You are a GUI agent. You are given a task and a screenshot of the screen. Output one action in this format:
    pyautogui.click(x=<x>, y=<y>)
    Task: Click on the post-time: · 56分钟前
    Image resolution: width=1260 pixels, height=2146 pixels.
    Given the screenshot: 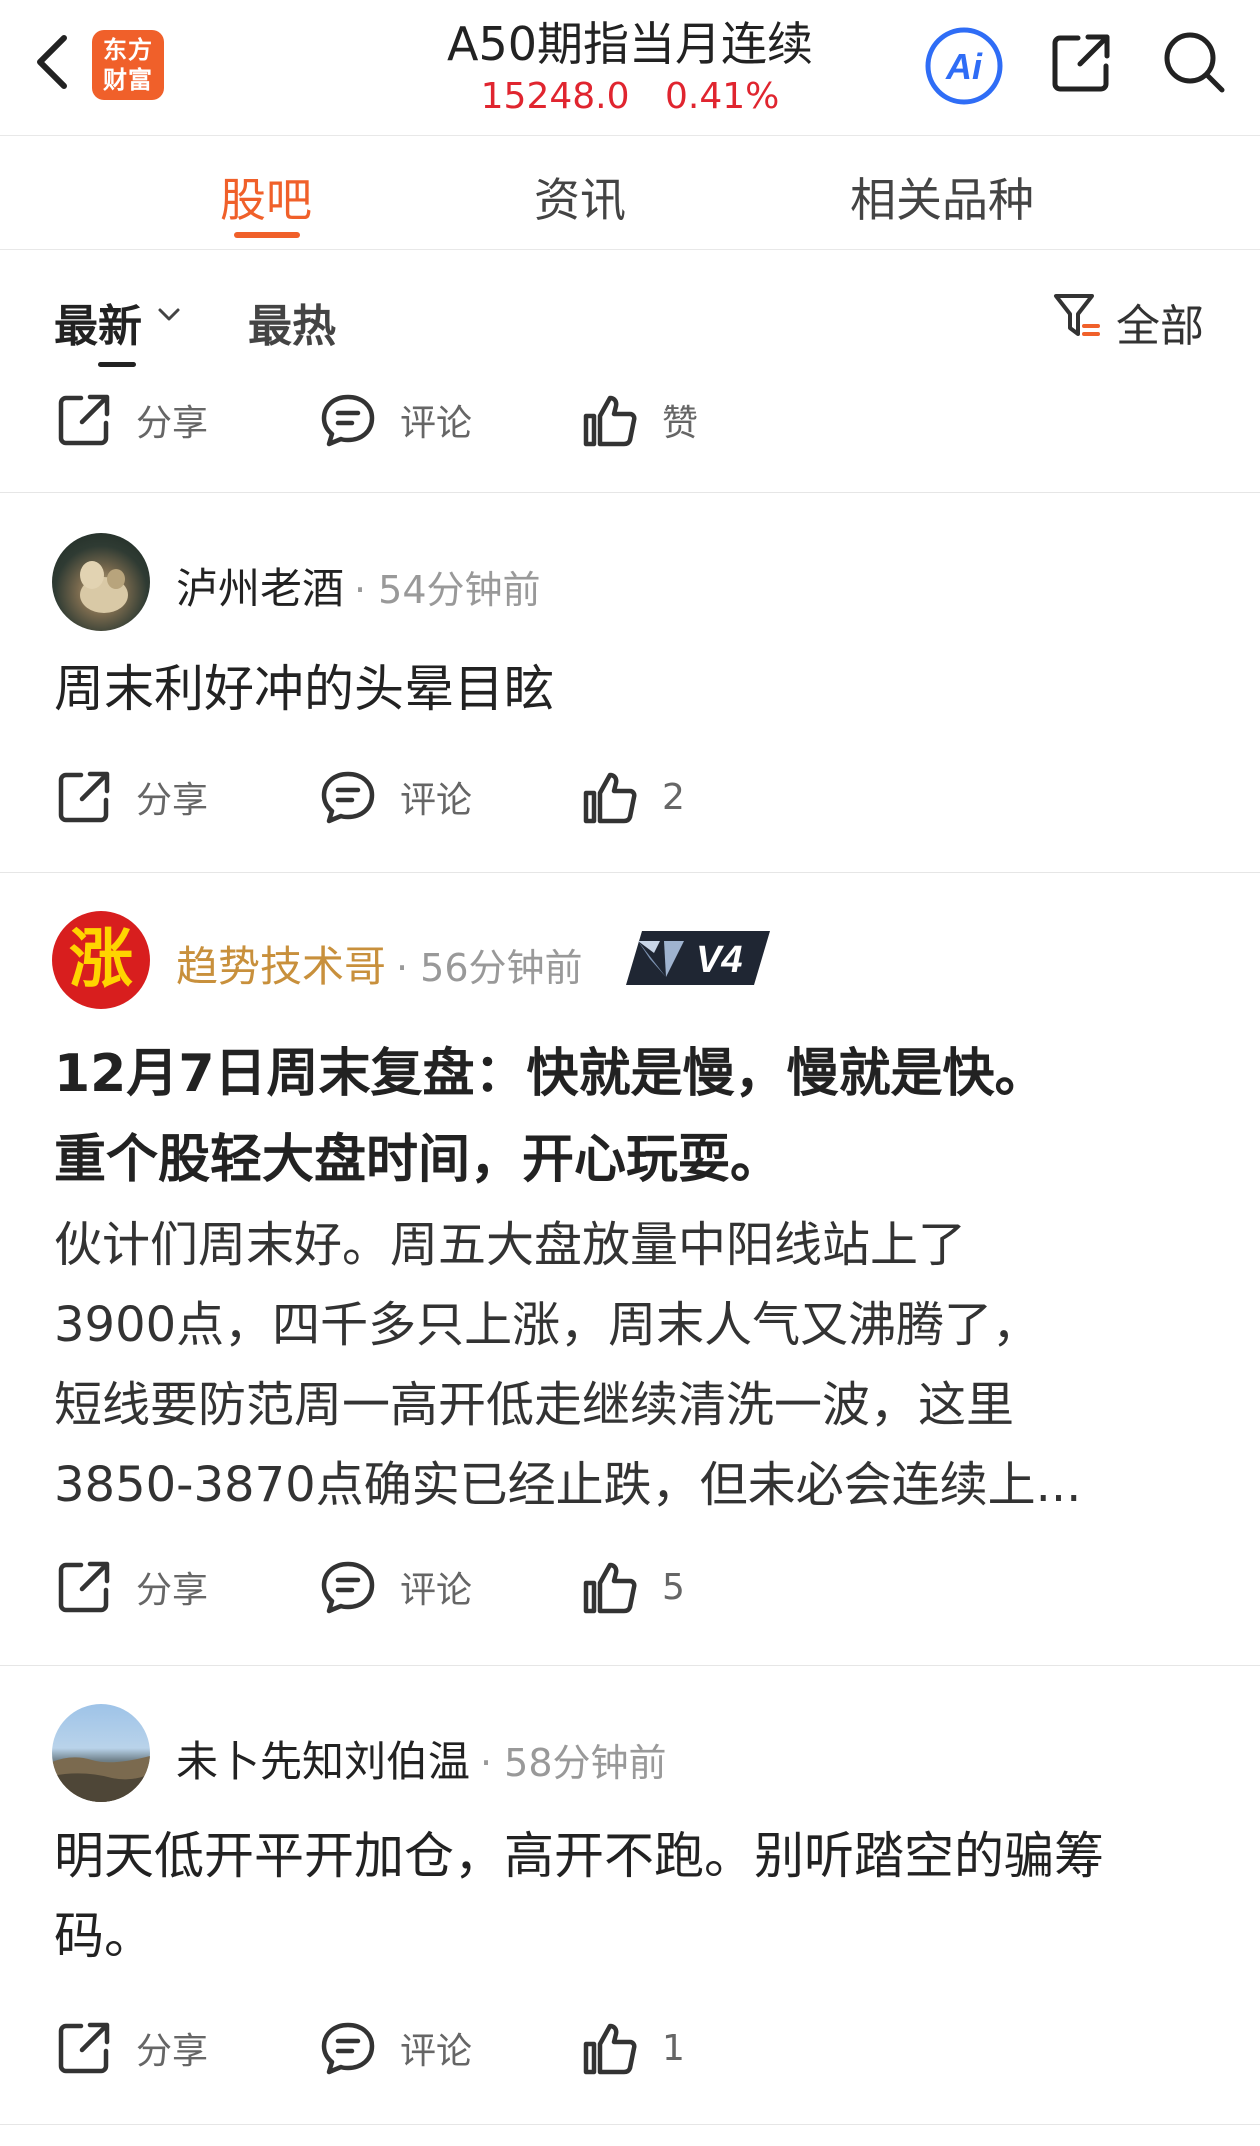 What is the action you would take?
    pyautogui.click(x=489, y=968)
    